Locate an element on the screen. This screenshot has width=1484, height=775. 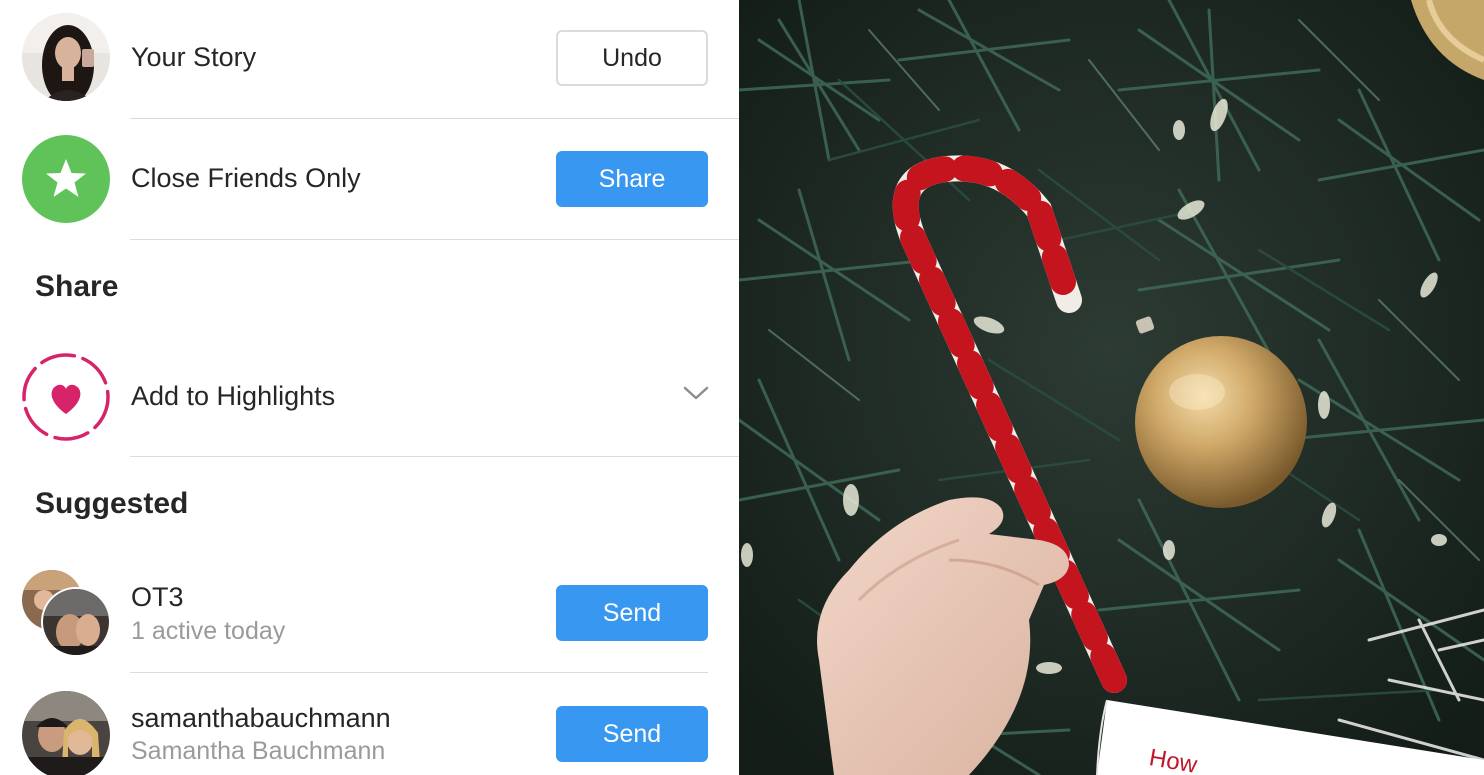
add-to-highlights-row: Add to Highlights is located at coordinates (369, 398).